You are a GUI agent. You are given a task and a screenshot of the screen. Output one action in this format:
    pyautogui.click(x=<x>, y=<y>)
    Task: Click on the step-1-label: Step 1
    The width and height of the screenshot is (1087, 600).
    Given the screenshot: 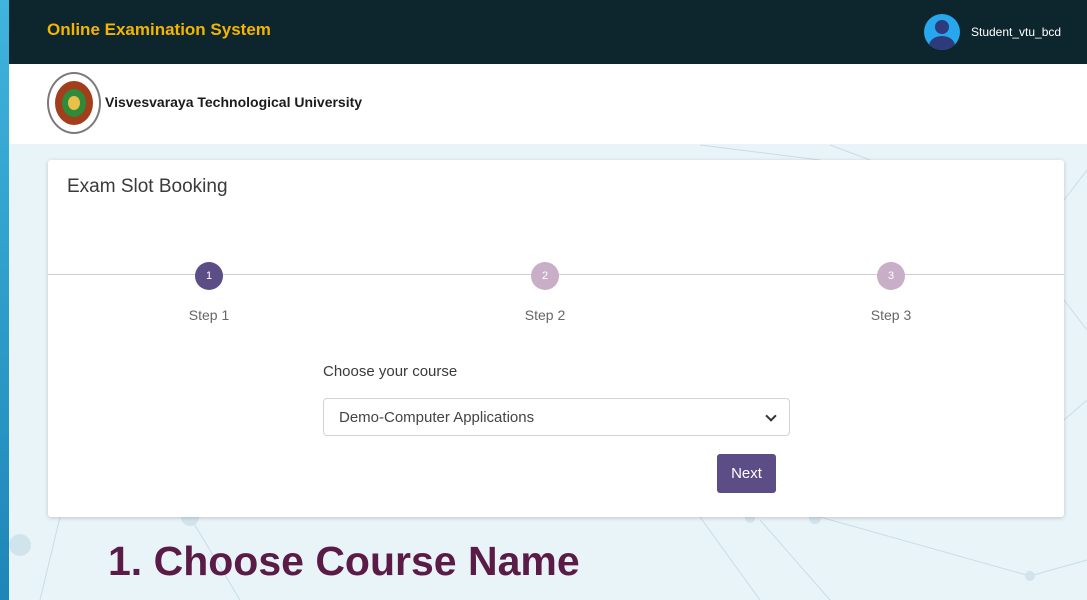 What is the action you would take?
    pyautogui.click(x=209, y=315)
    